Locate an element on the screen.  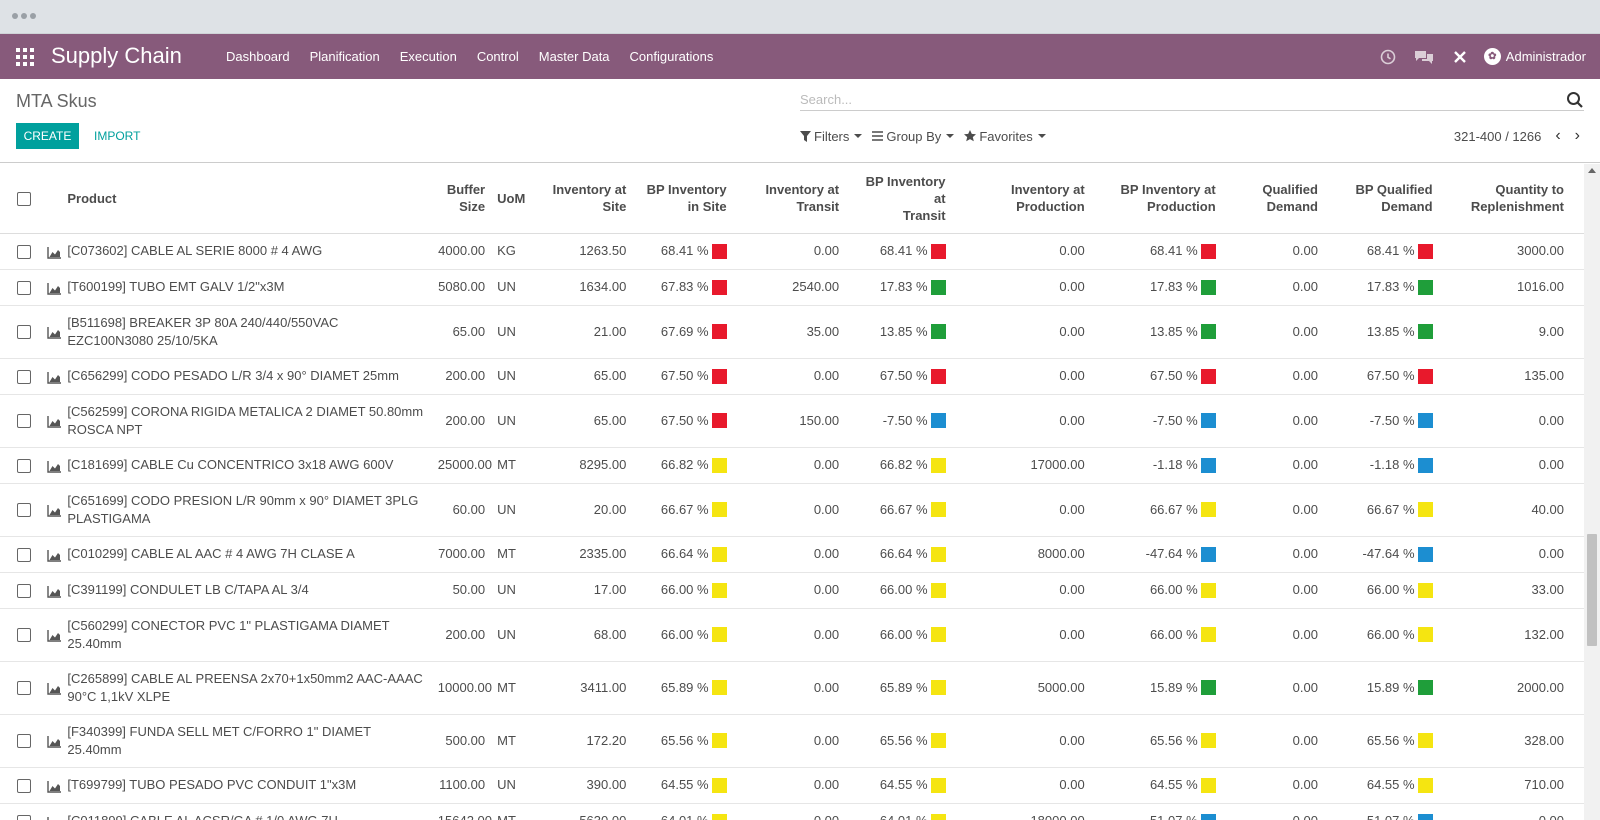
filters-dropdown: Filters is located at coordinates (831, 136).